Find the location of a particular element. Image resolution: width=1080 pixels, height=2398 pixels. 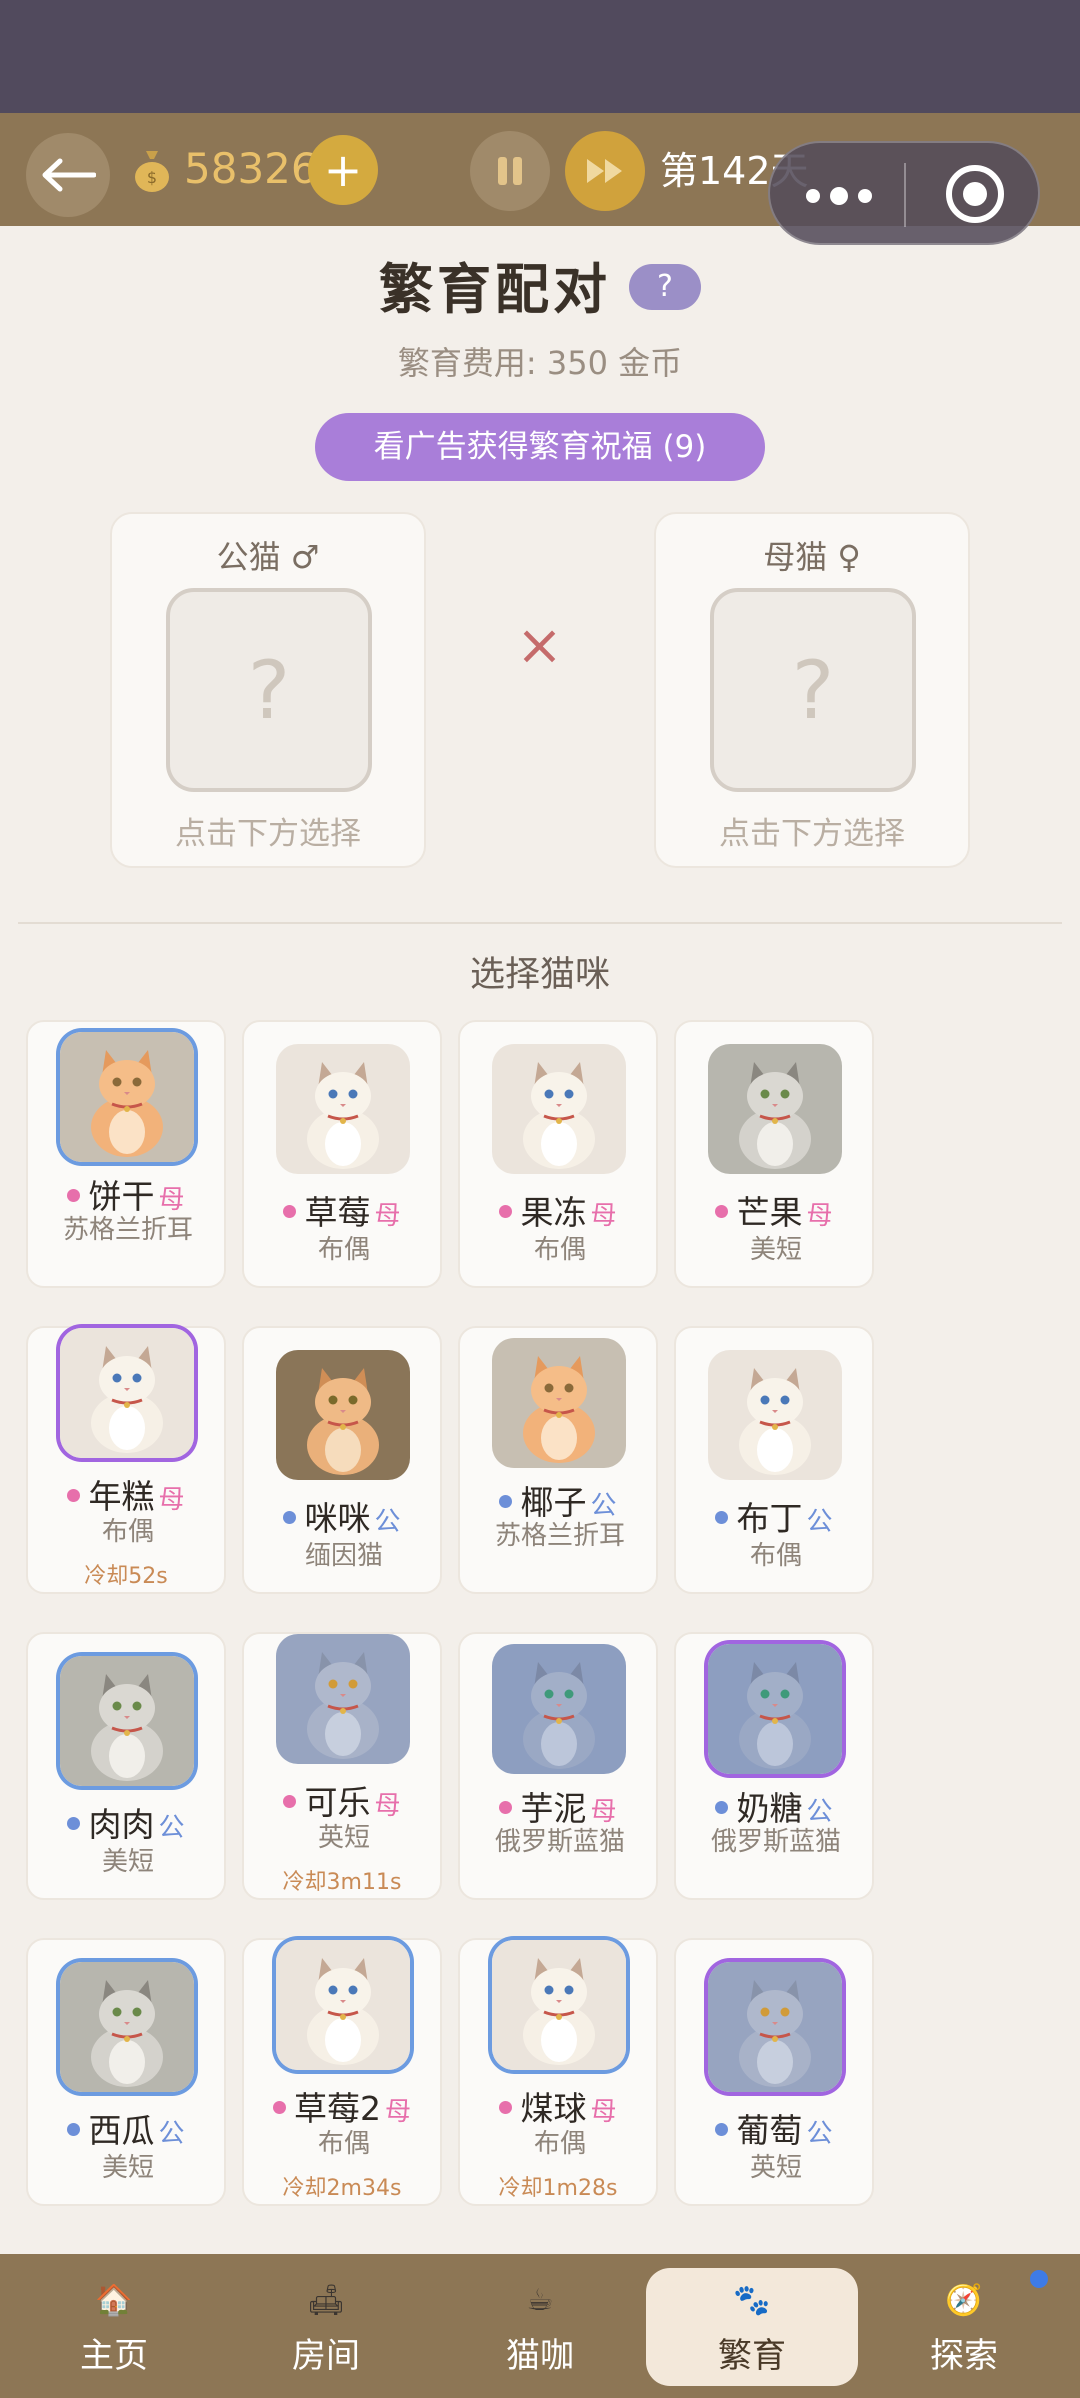

cat-card: 芋泥母俄罗斯蓝猫 is located at coordinates (558, 1766).